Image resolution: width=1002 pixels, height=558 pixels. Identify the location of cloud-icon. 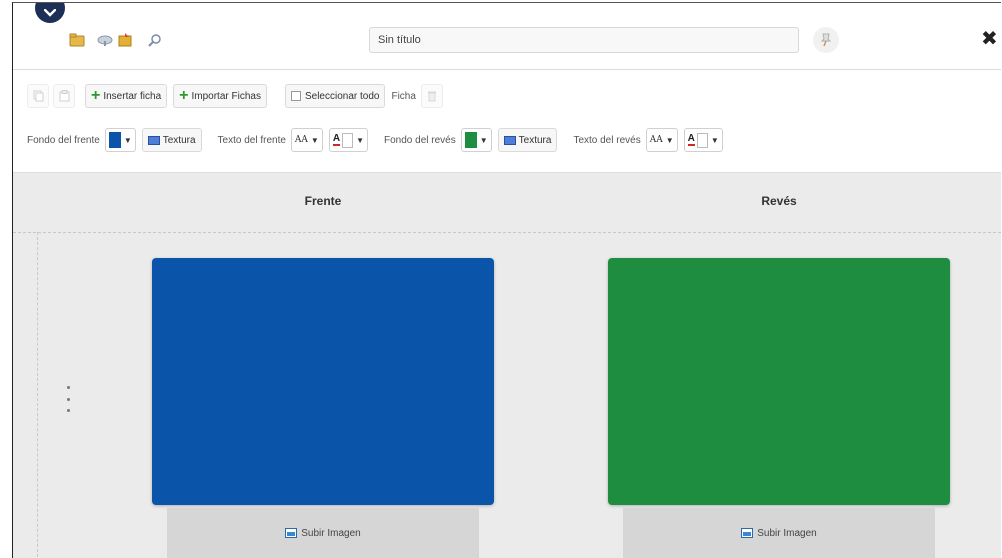
(105, 40).